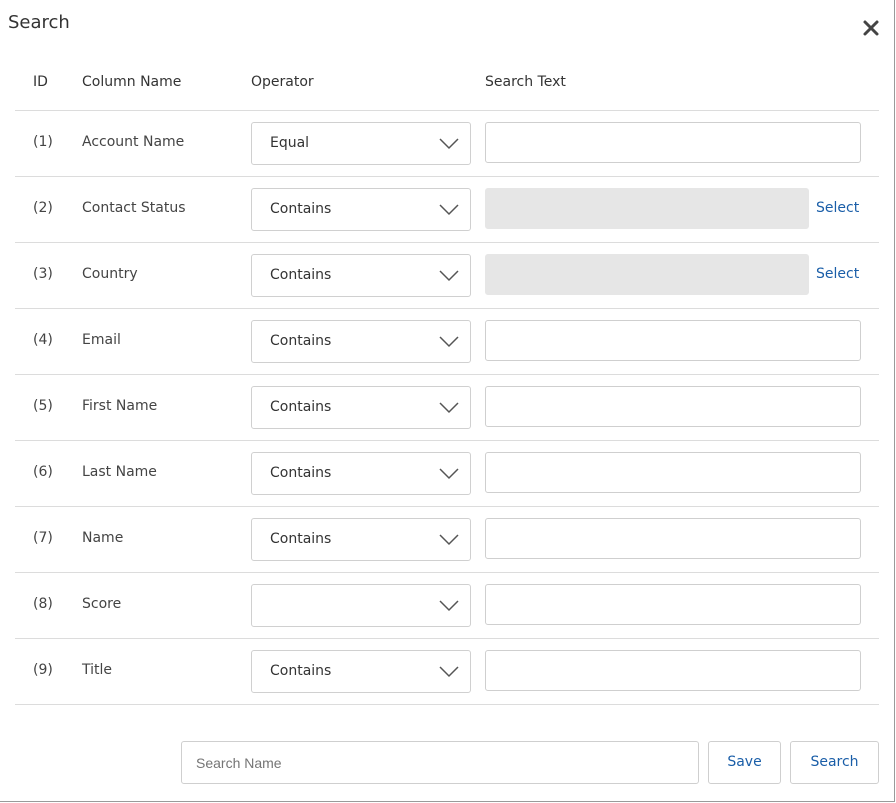 This screenshot has height=803, width=896. Describe the element at coordinates (101, 340) in the screenshot. I see `row-column-name: Email` at that location.